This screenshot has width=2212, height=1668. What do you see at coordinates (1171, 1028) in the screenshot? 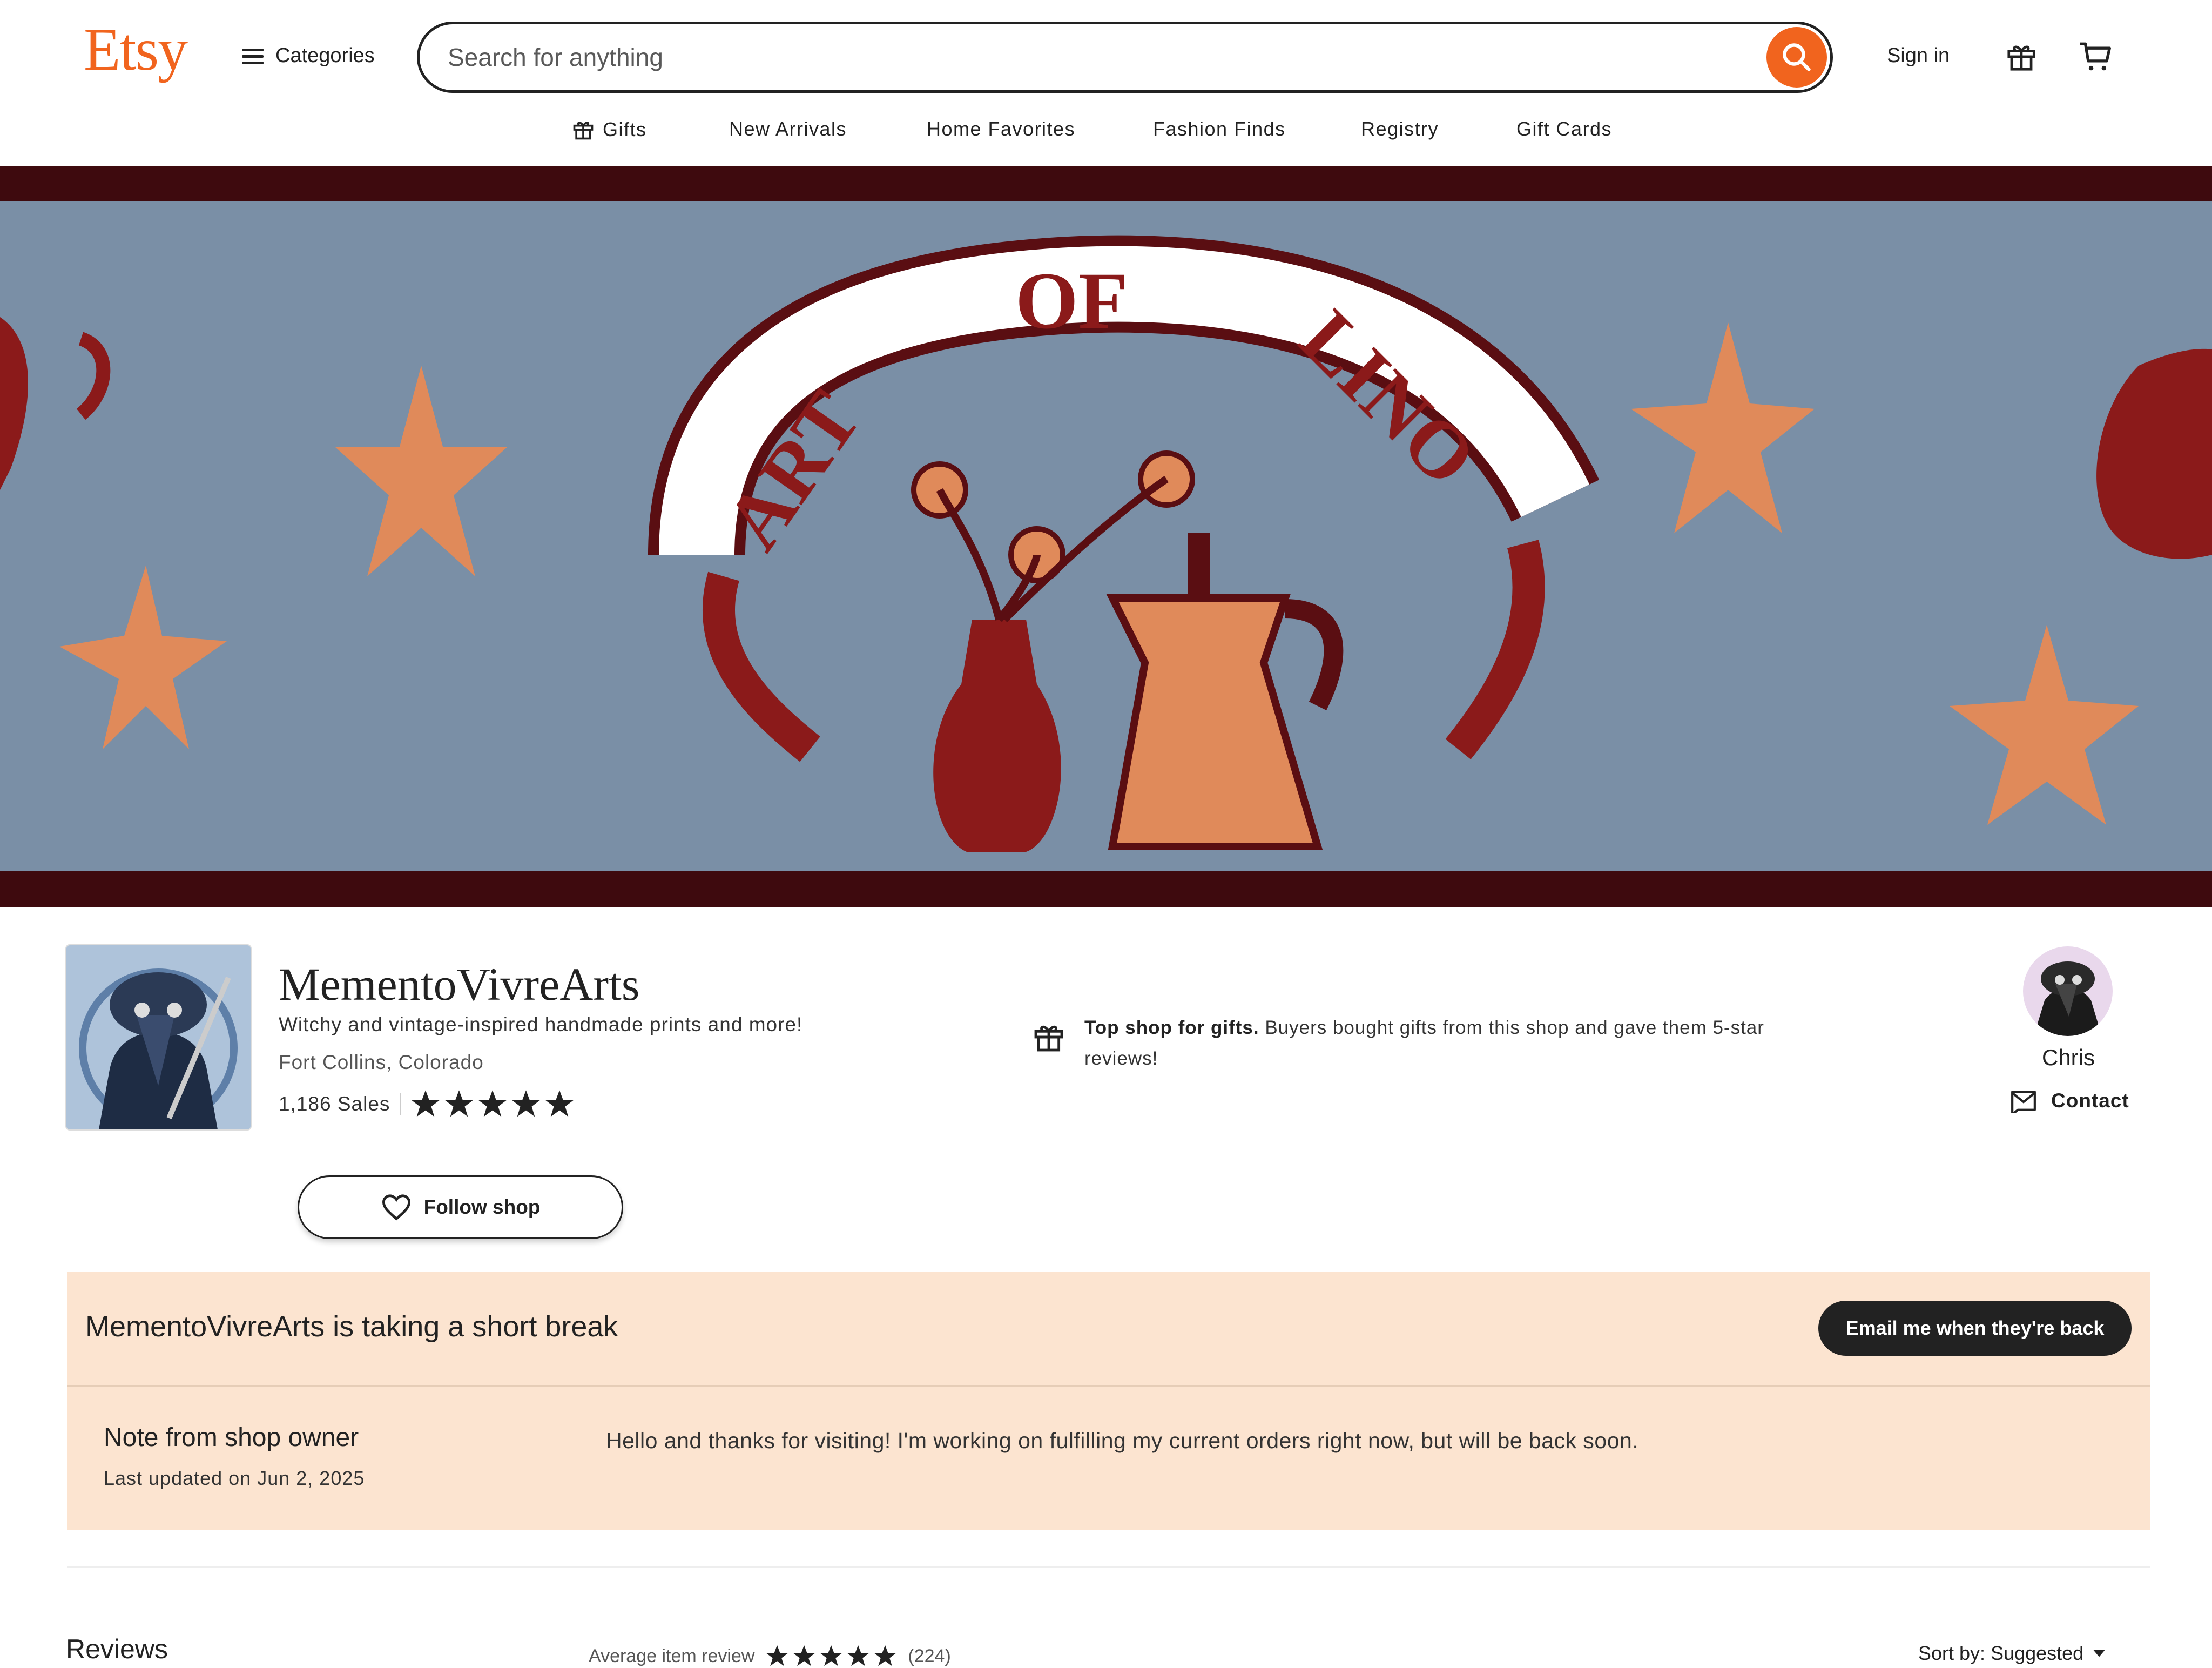
I see `top-shop-title: Top shop for gifts.` at bounding box center [1171, 1028].